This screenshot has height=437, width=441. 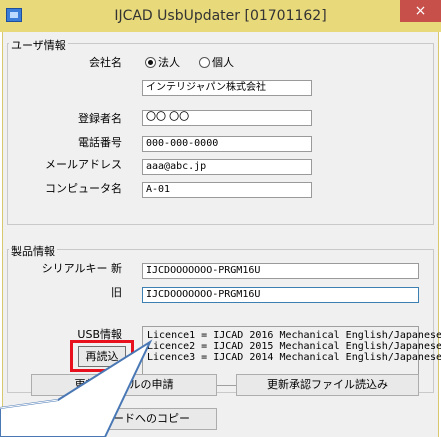 I want to click on callout-pointer, so click(x=76, y=388).